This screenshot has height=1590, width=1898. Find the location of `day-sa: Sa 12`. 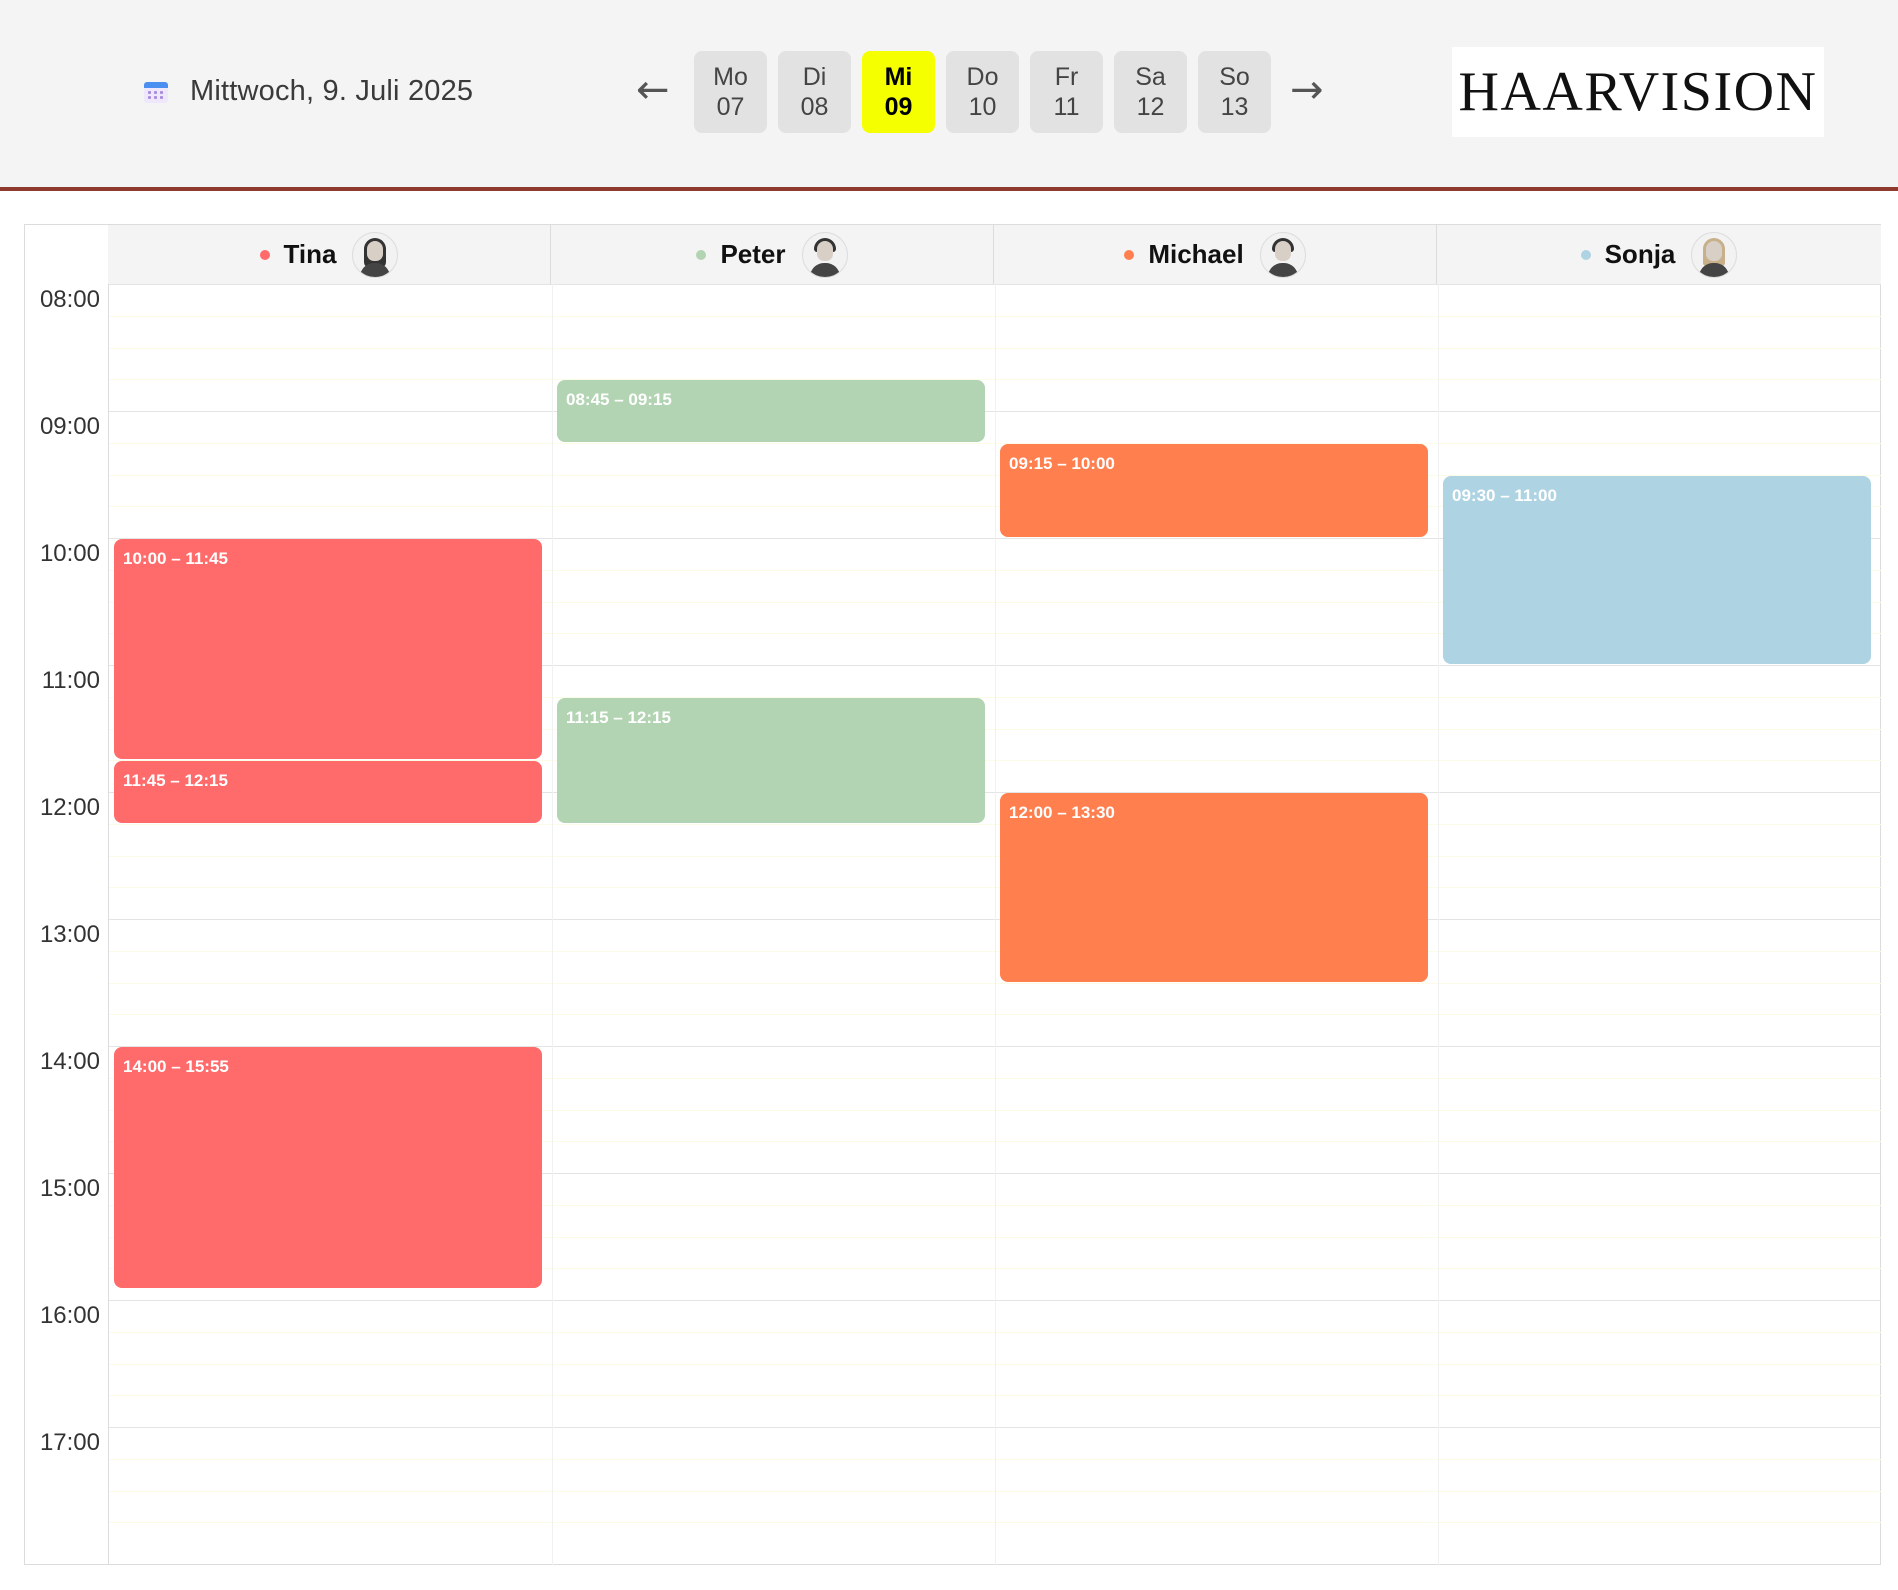

day-sa: Sa 12 is located at coordinates (1150, 92).